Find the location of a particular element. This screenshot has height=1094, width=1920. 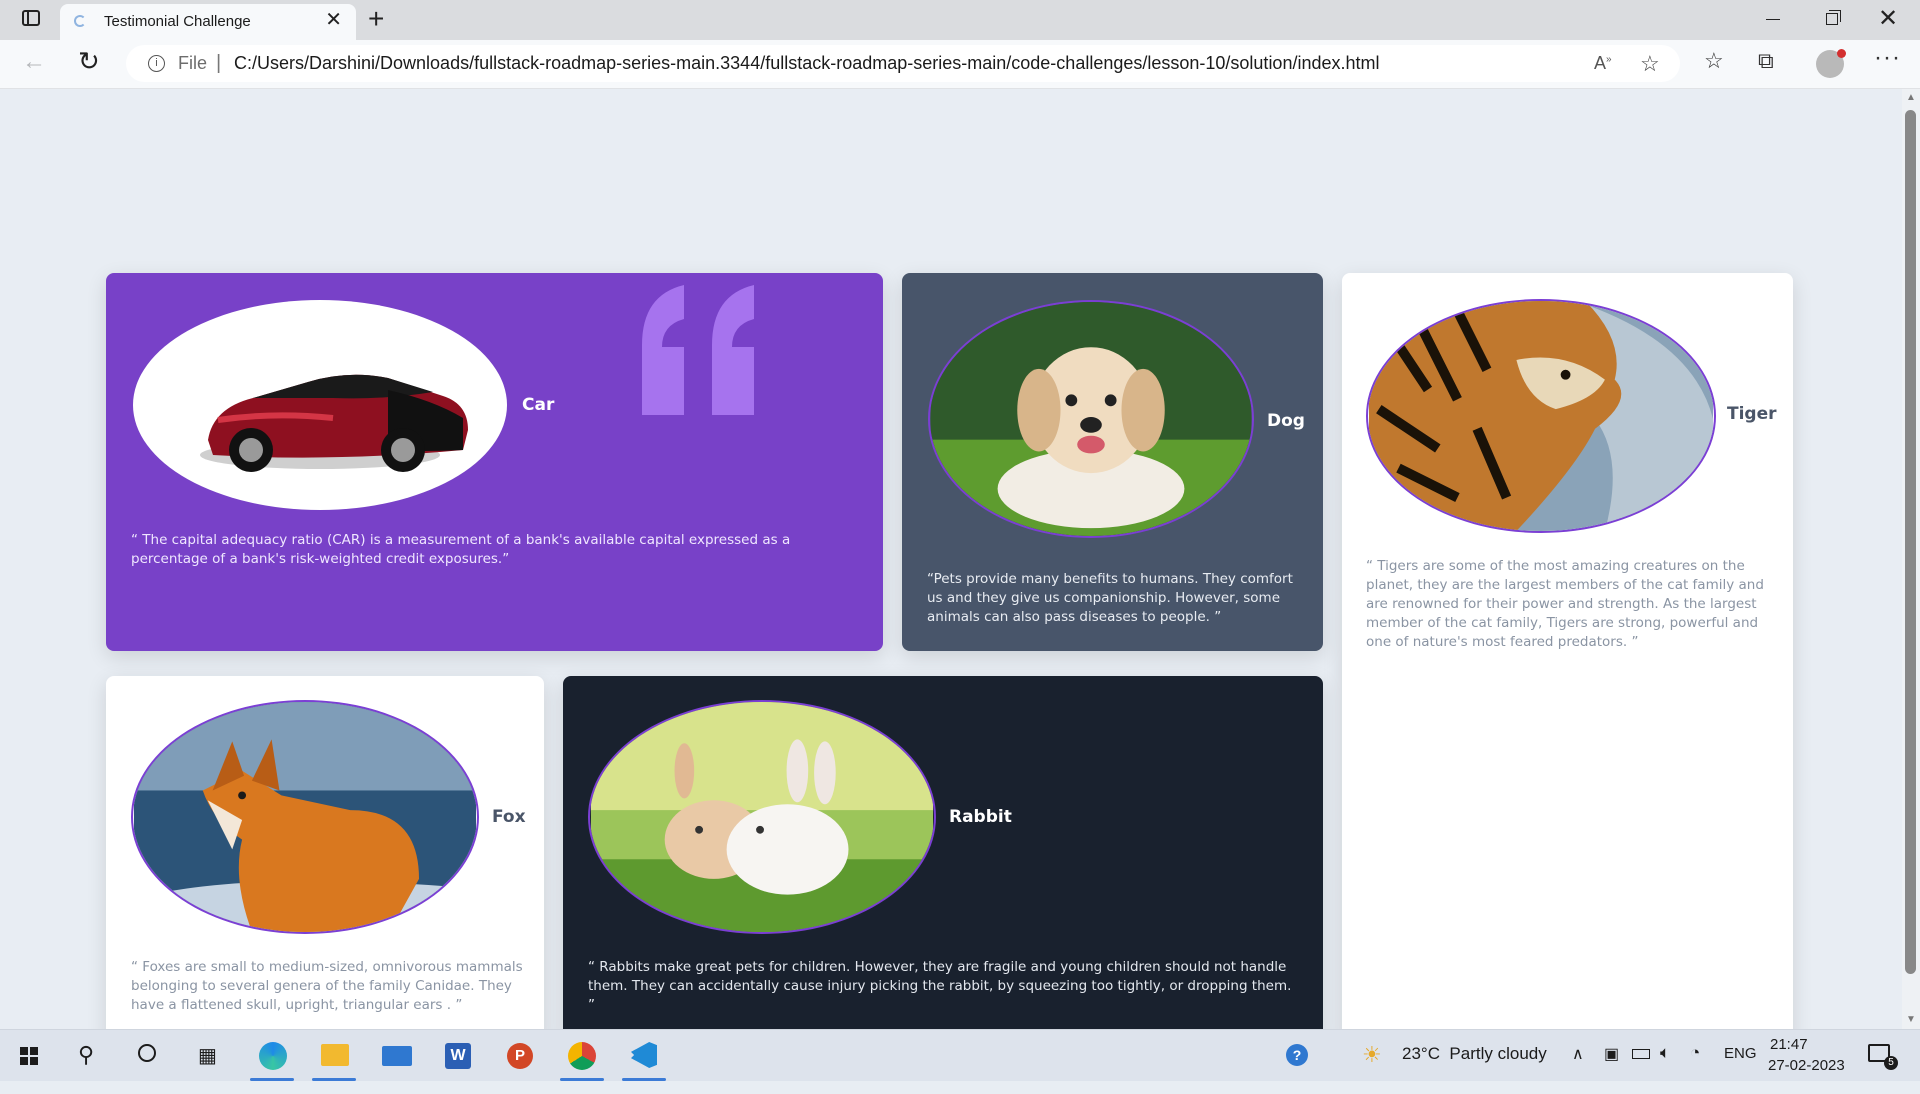

chrome-taskbar-icon is located at coordinates (582, 1055).